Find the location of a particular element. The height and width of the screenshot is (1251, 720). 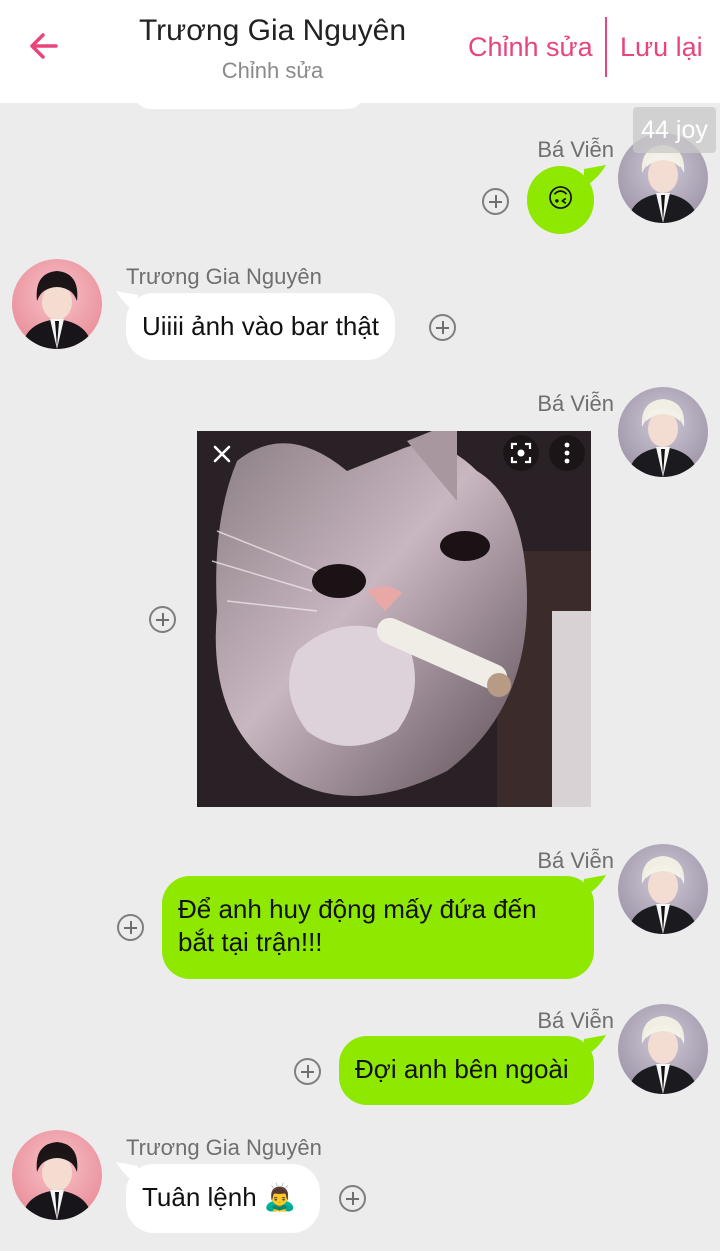

lens-scan-button is located at coordinates (521, 453).